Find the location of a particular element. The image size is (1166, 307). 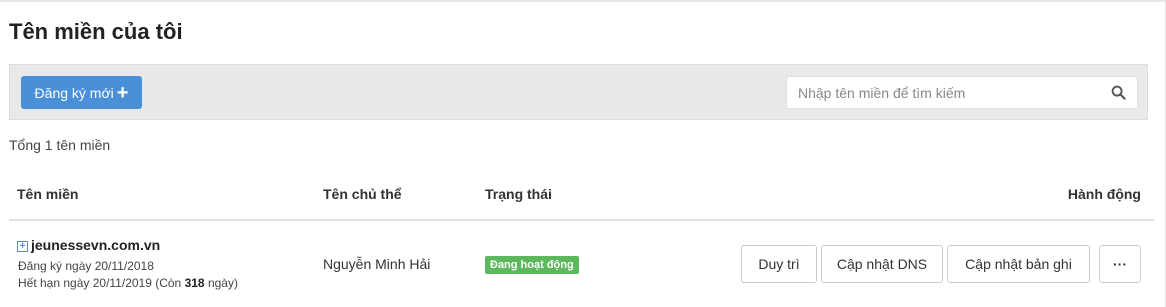

register-new-button: Đăng ký mới + is located at coordinates (81, 92).